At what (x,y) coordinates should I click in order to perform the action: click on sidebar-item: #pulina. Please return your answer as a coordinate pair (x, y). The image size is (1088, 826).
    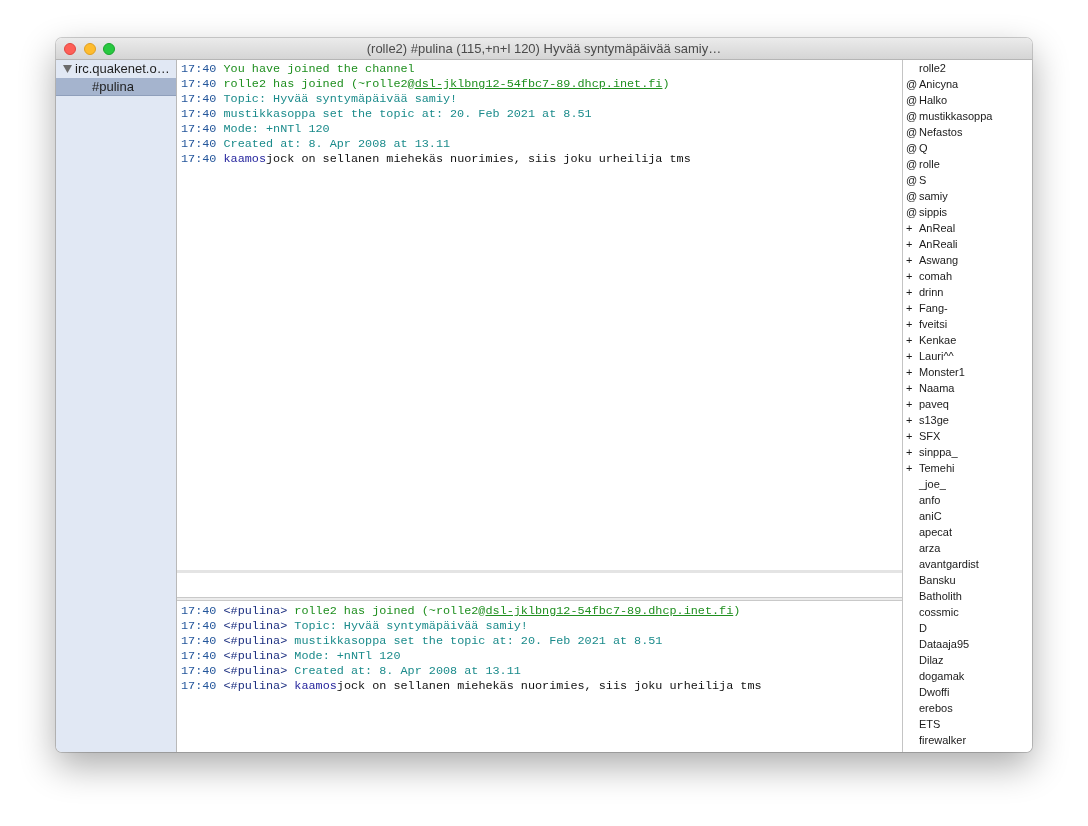
    Looking at the image, I should click on (116, 87).